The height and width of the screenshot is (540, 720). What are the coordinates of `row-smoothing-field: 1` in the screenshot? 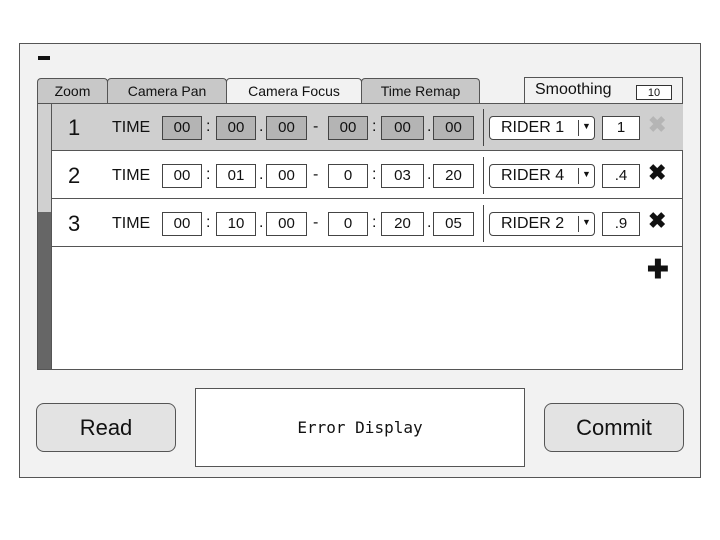 It's located at (621, 128).